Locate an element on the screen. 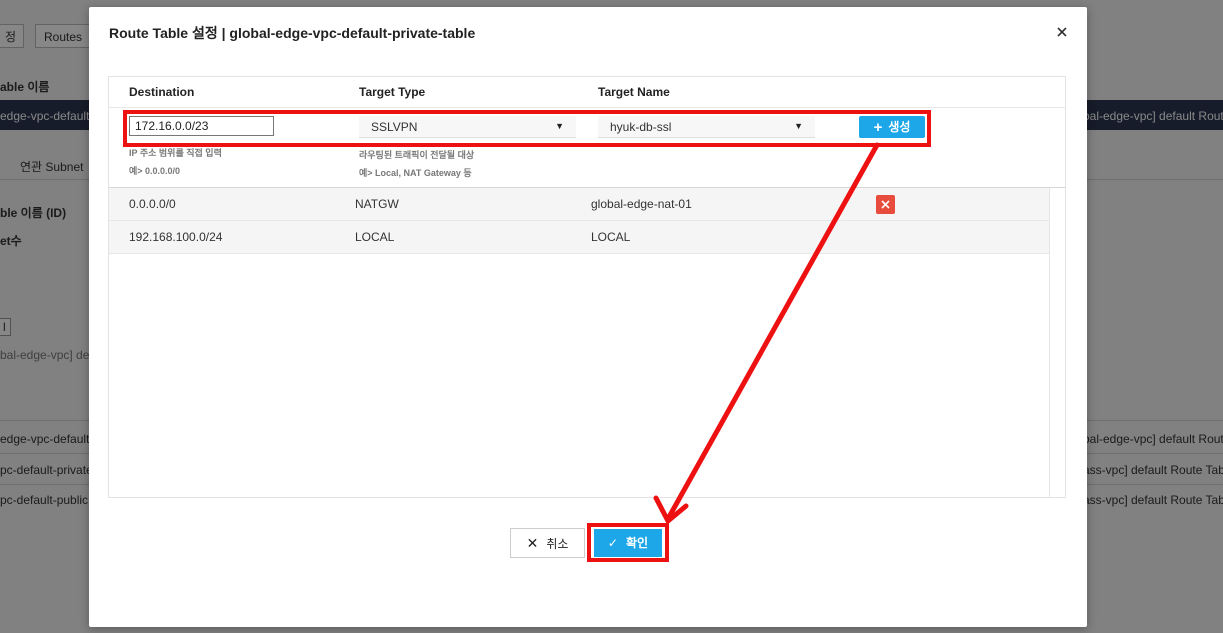 This screenshot has width=1223, height=633. route-target-name: global-edge-nat-01 is located at coordinates (641, 204).